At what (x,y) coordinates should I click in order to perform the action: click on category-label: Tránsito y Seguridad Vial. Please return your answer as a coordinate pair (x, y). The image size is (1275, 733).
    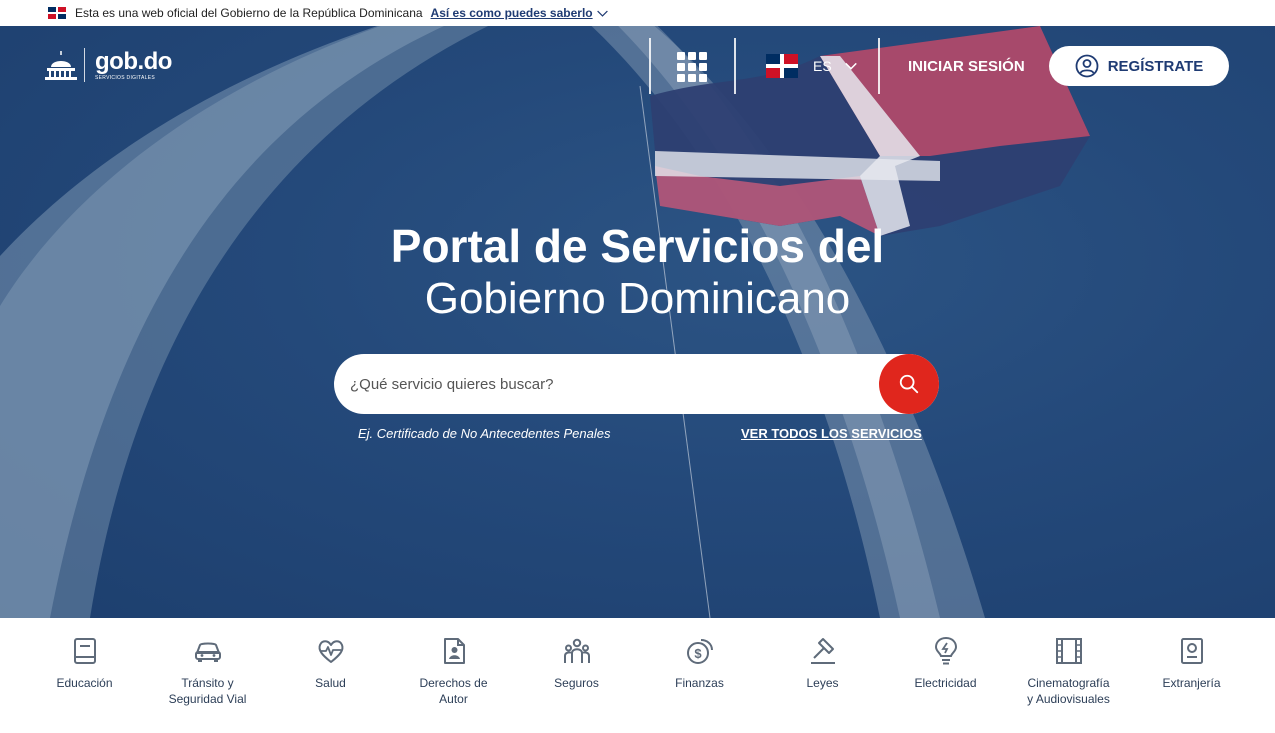
    Looking at the image, I should click on (207, 691).